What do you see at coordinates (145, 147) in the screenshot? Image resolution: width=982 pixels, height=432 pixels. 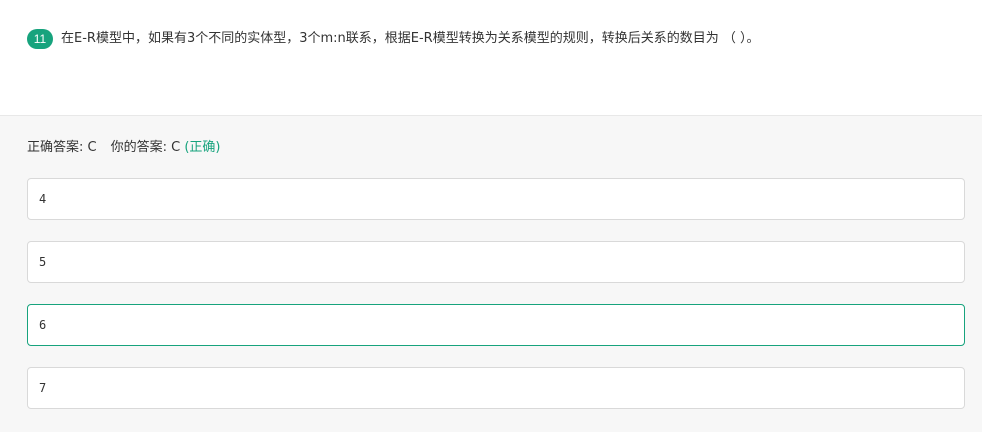 I see `your-answer-label: 你的答案: C` at bounding box center [145, 147].